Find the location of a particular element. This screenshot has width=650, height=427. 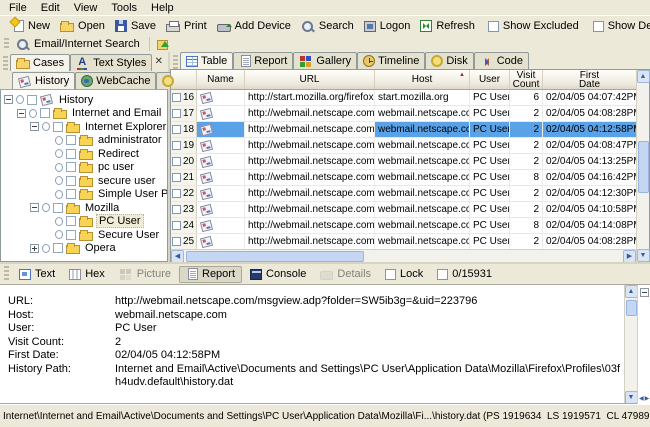

tree-node: Internet Explorer is located at coordinates (84, 127).